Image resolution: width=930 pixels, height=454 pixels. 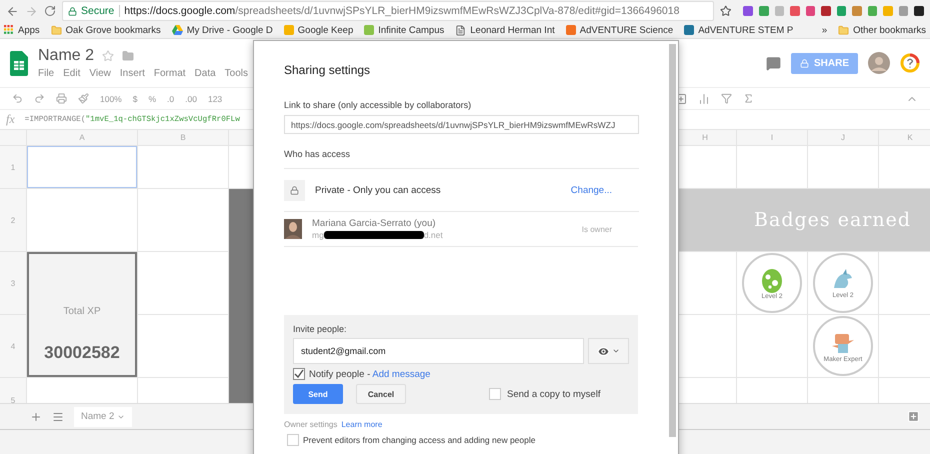 What do you see at coordinates (103, 416) in the screenshot?
I see `sheet-tab: Name 2` at bounding box center [103, 416].